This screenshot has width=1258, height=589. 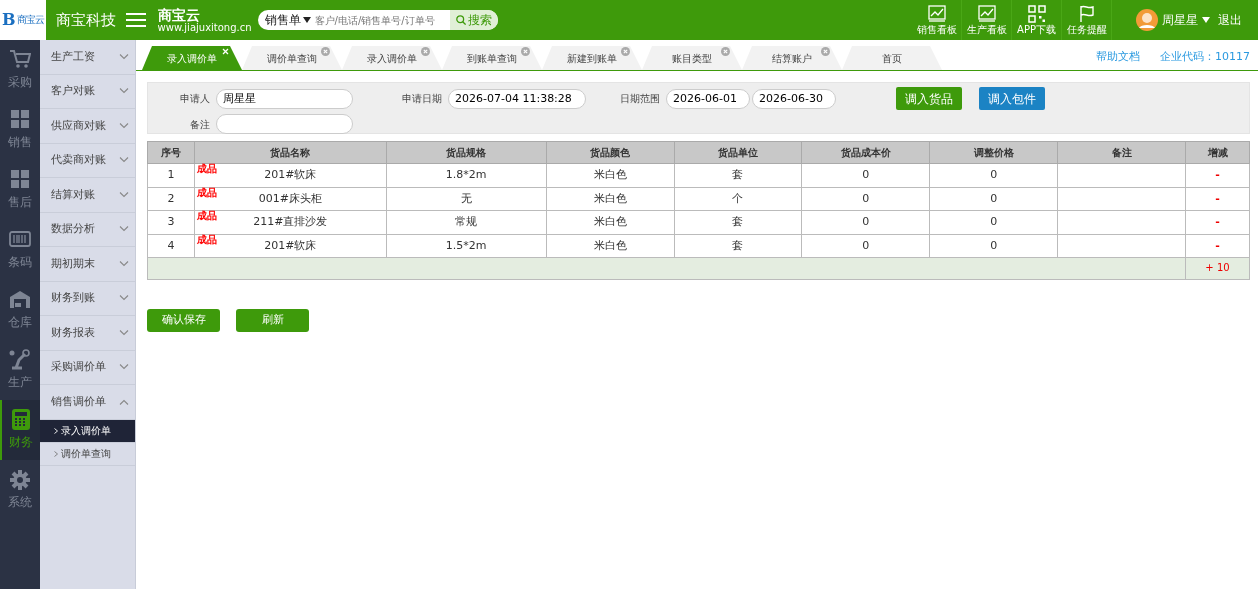 What do you see at coordinates (1087, 20) in the screenshot?
I see `toolbar-shortcut: 任务提醒` at bounding box center [1087, 20].